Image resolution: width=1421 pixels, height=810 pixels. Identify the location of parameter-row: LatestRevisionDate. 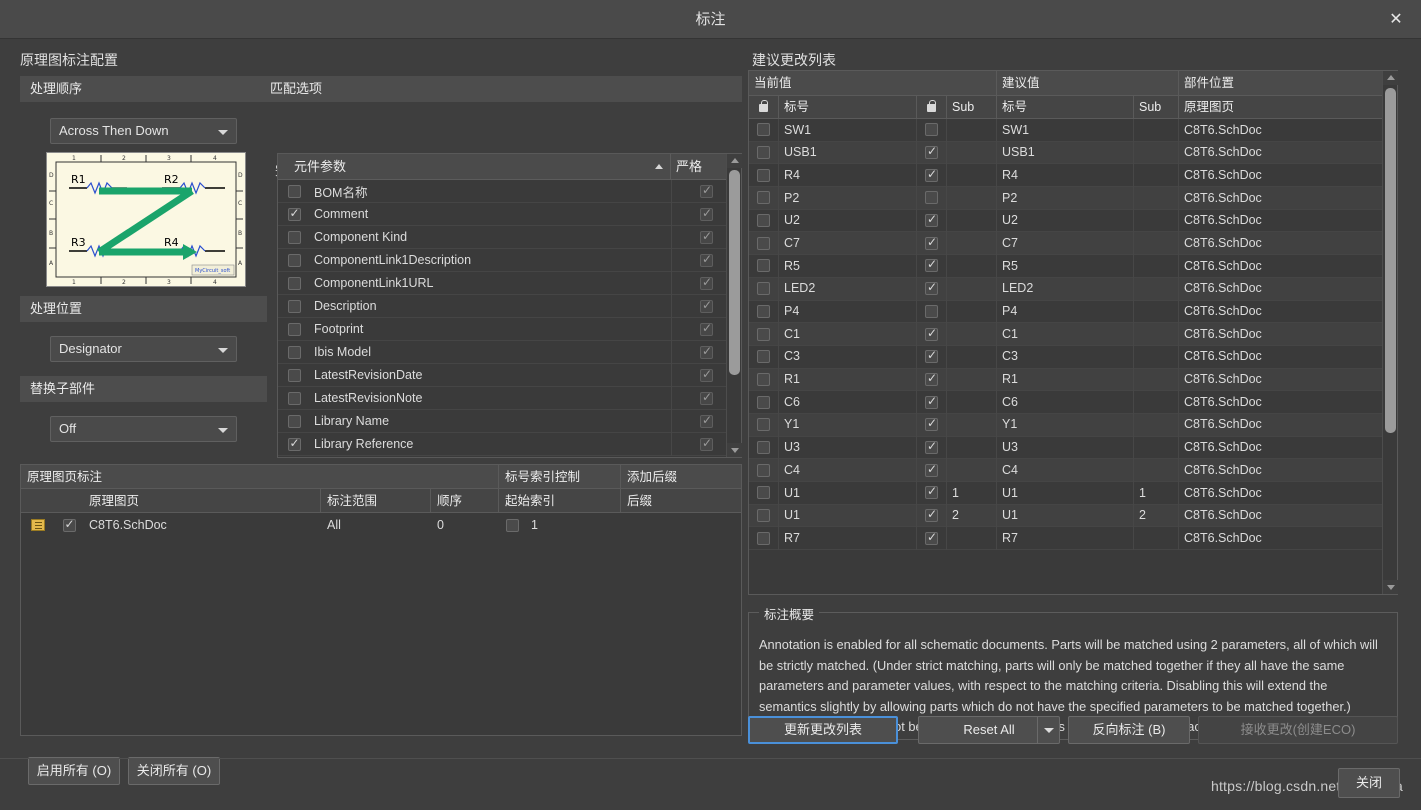
(509, 375).